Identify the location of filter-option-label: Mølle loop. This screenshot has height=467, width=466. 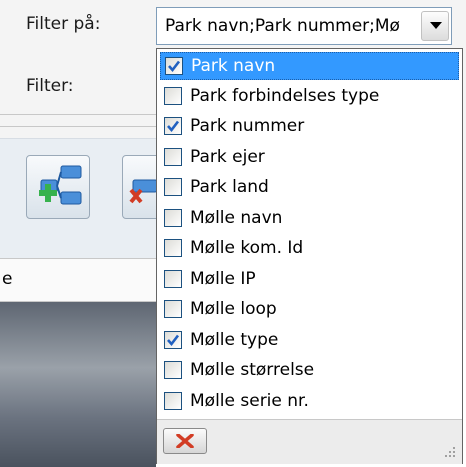
(233, 309).